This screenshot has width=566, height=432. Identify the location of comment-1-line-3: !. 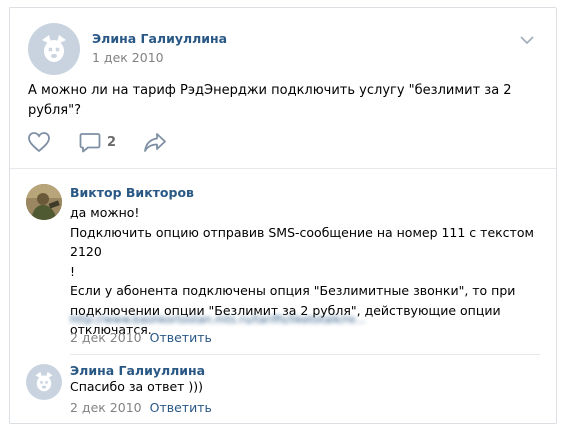
(73, 271).